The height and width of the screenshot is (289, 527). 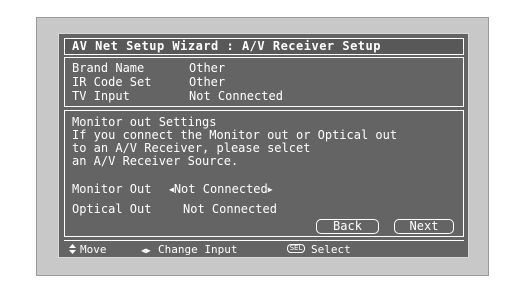 I want to click on monitor-out-selector: ◀Not Connected▶, so click(x=221, y=189).